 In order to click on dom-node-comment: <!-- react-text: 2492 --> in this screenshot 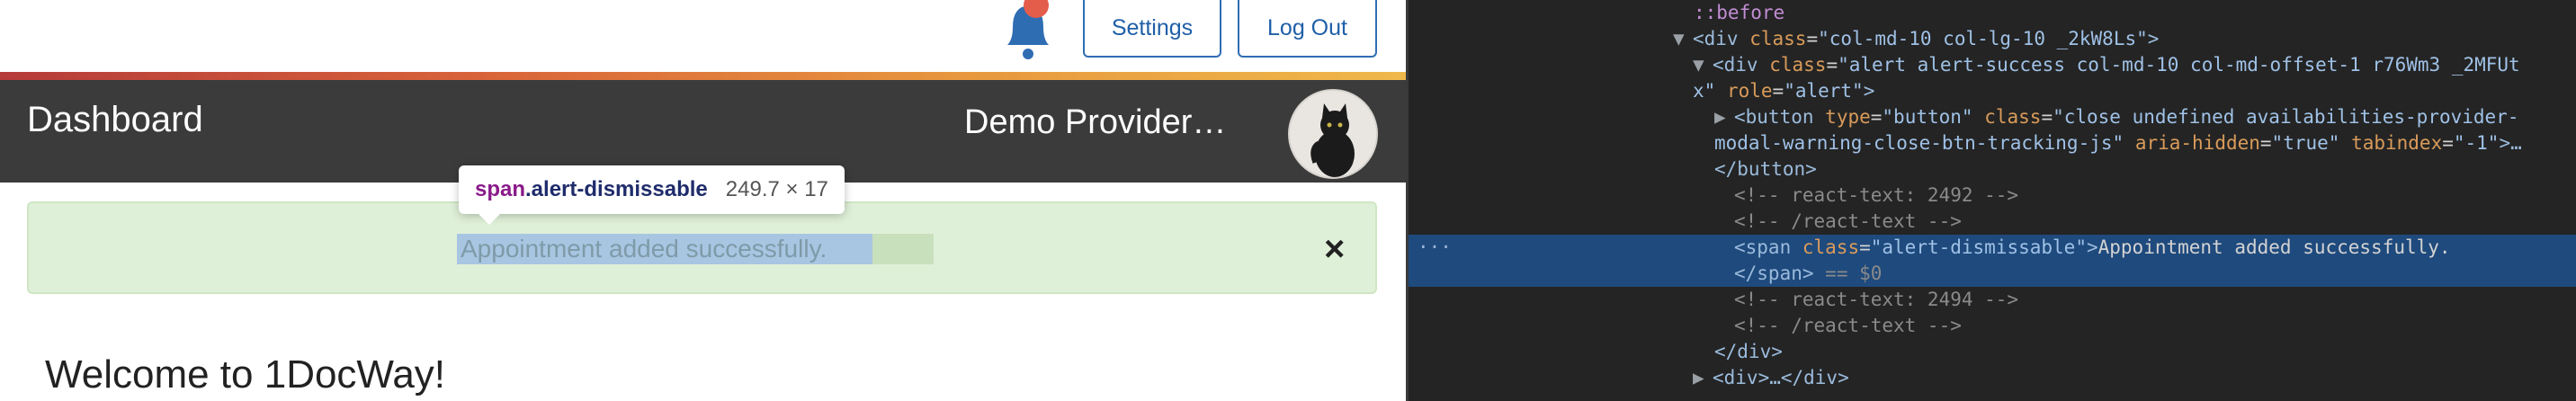, I will do `click(1993, 196)`.